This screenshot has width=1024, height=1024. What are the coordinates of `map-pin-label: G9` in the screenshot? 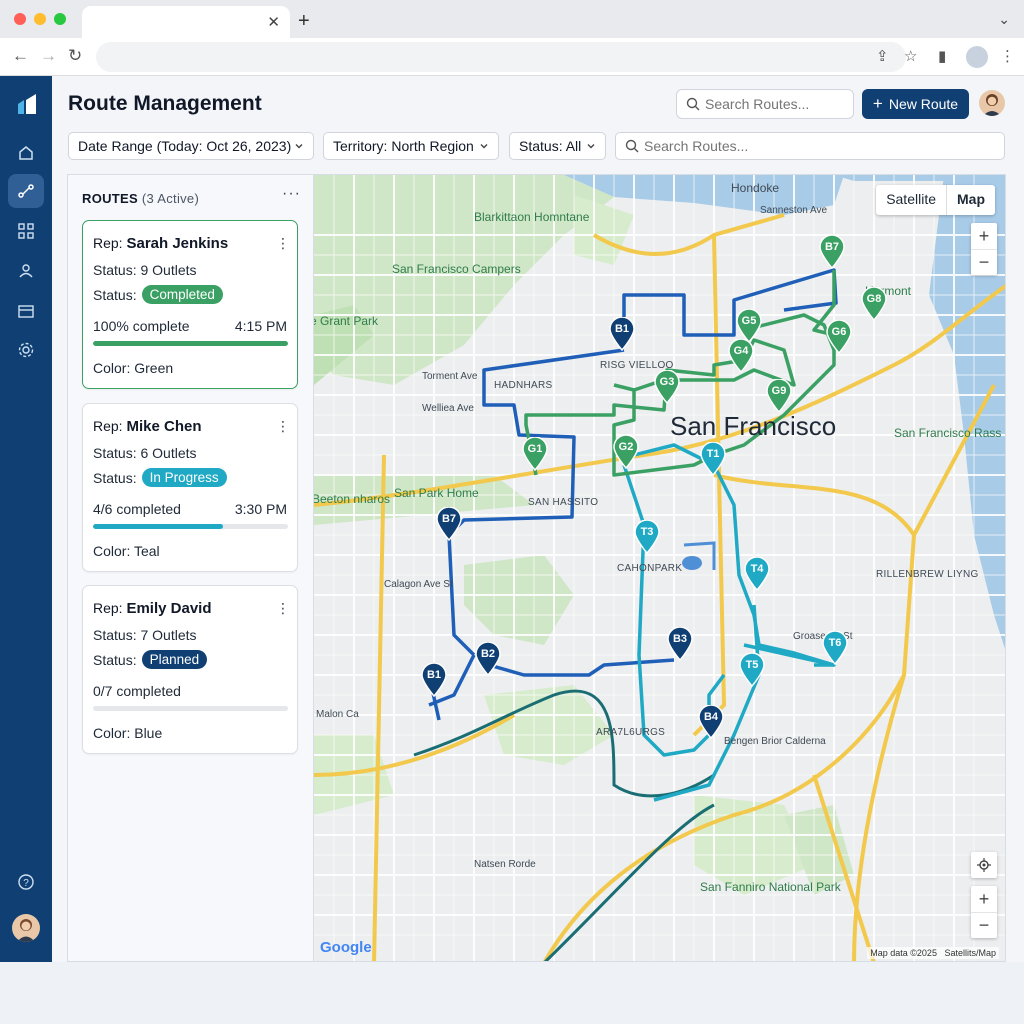 It's located at (779, 391).